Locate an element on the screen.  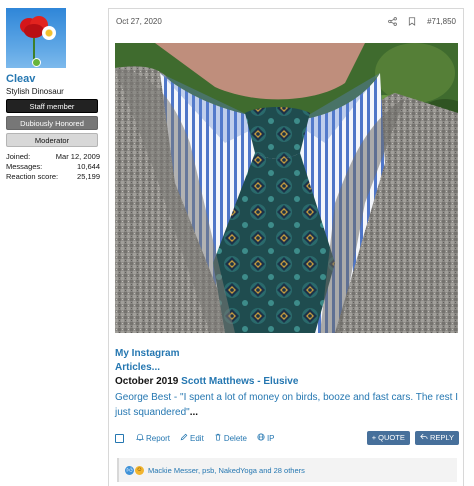
honored-banner: Dubiously Honored is located at coordinates (52, 123).